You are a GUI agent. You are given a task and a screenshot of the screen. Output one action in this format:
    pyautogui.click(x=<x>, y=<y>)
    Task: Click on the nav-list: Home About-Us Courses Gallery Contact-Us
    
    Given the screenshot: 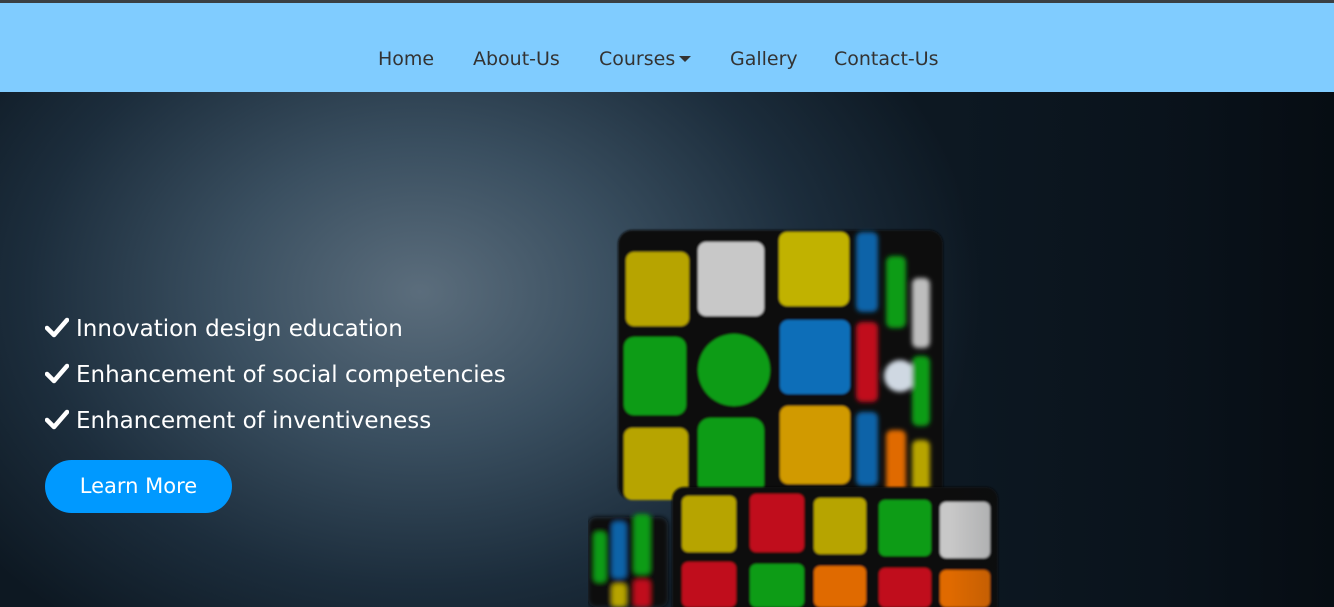 What is the action you would take?
    pyautogui.click(x=667, y=58)
    